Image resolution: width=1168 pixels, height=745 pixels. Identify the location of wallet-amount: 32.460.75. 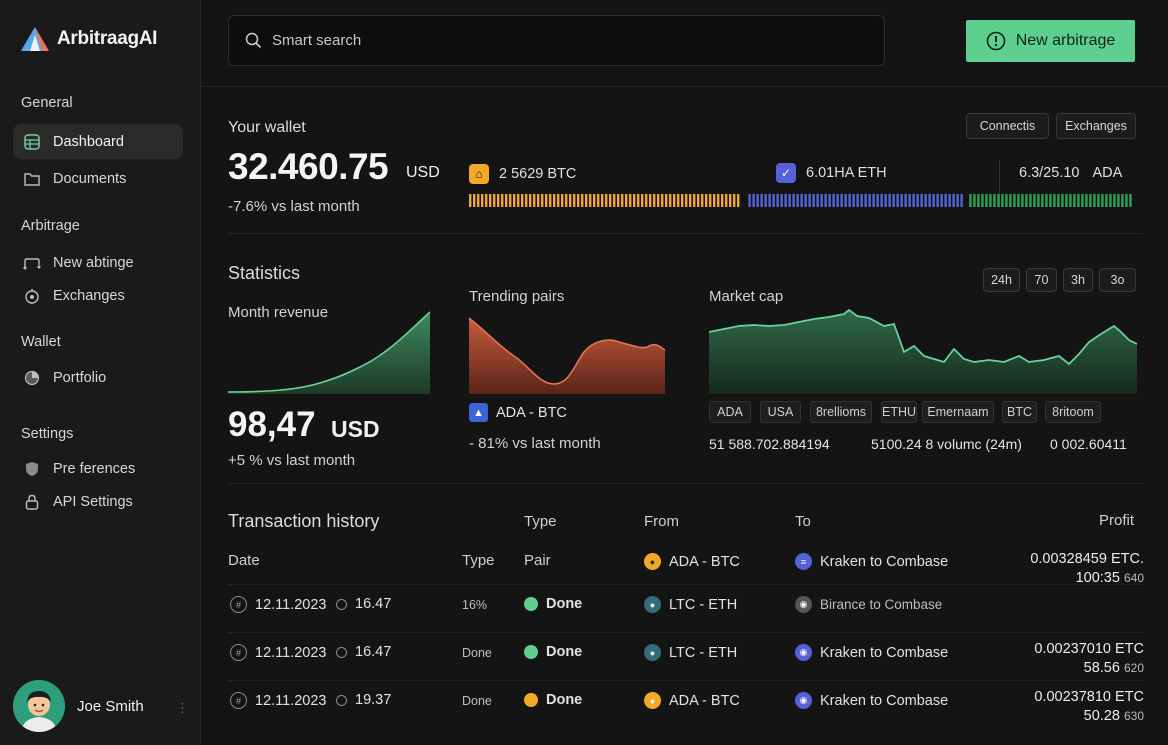
(308, 166).